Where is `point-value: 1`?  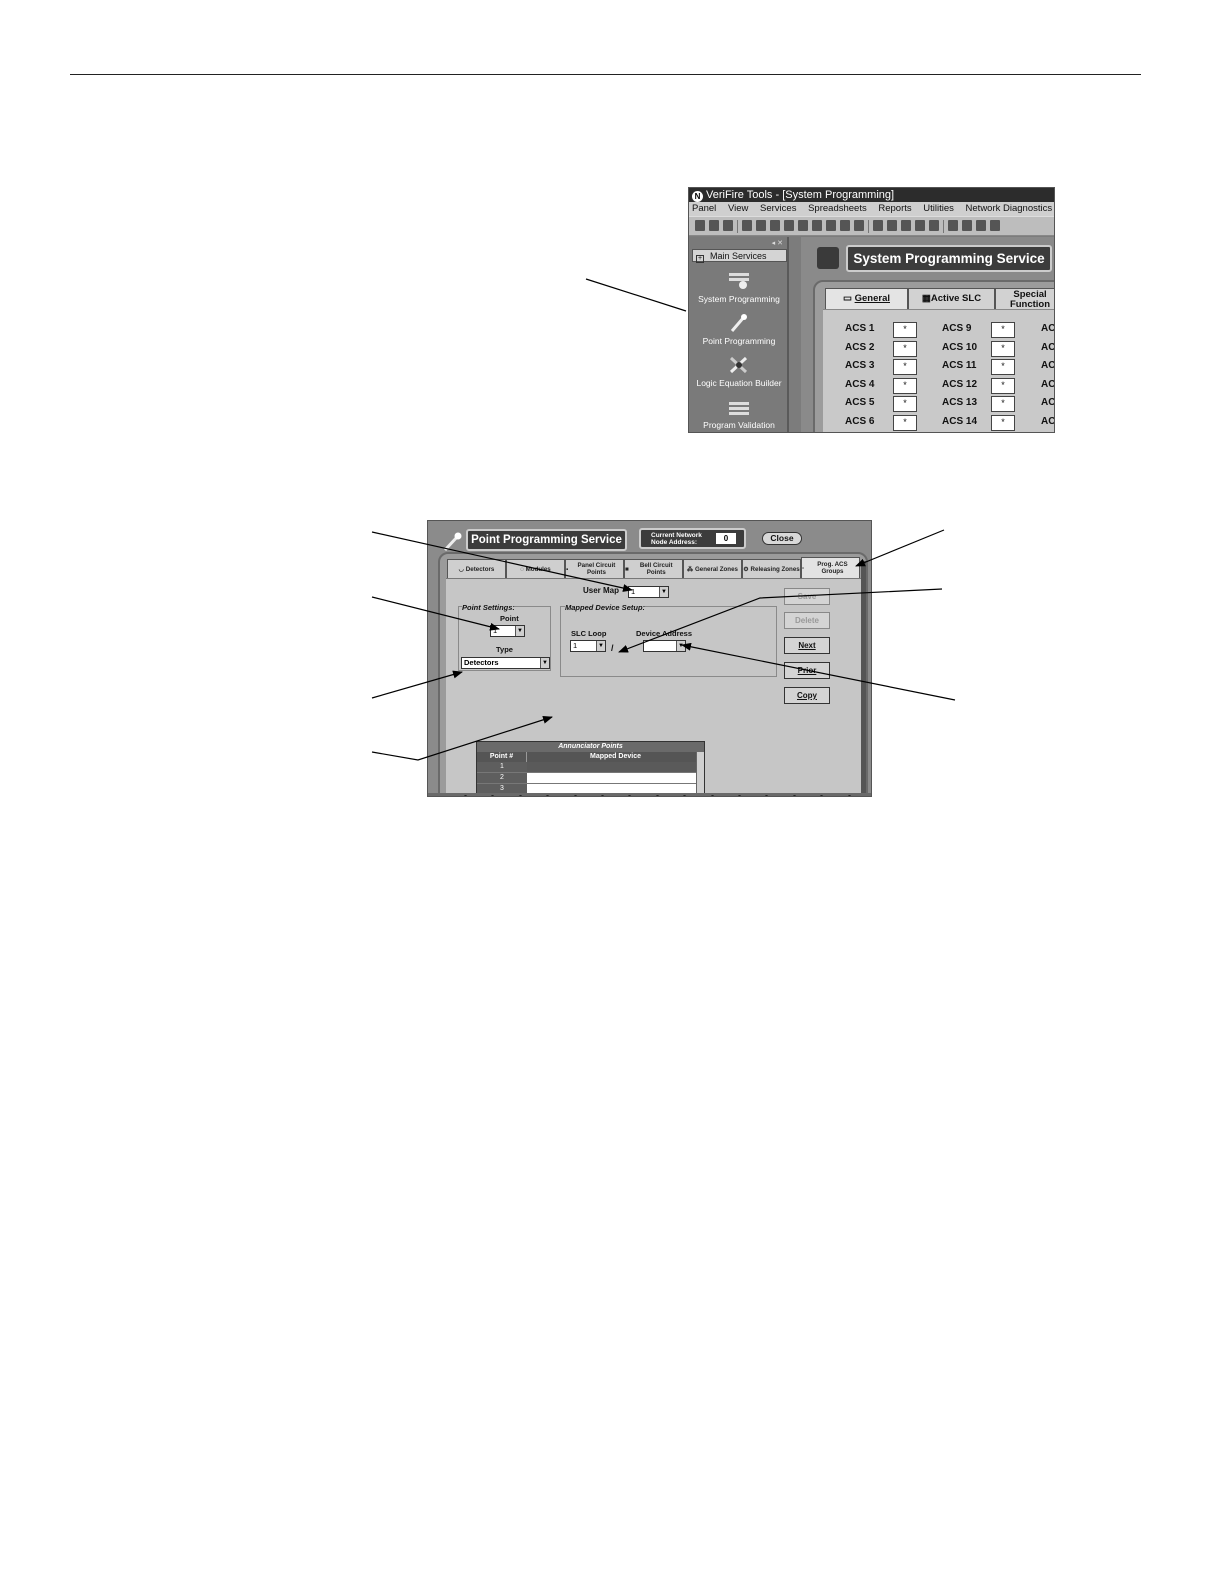 point-value: 1 is located at coordinates (495, 630).